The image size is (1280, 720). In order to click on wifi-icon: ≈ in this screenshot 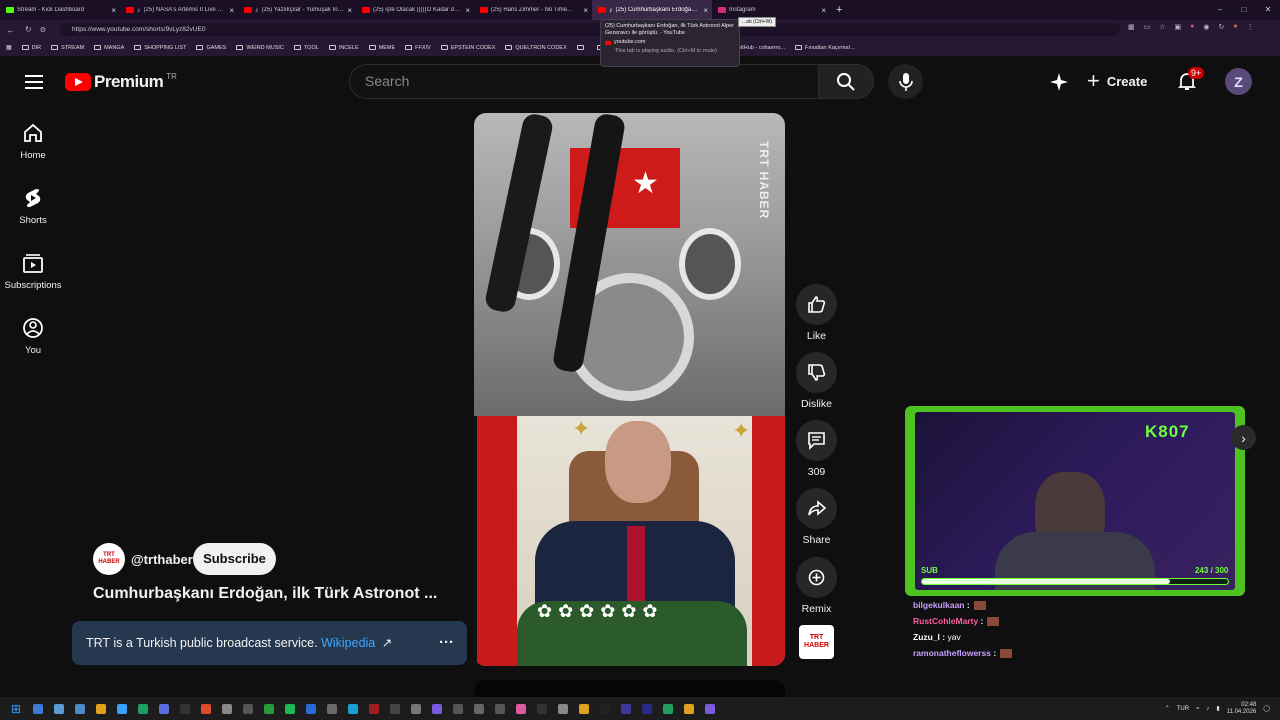, I will do `click(1197, 709)`.